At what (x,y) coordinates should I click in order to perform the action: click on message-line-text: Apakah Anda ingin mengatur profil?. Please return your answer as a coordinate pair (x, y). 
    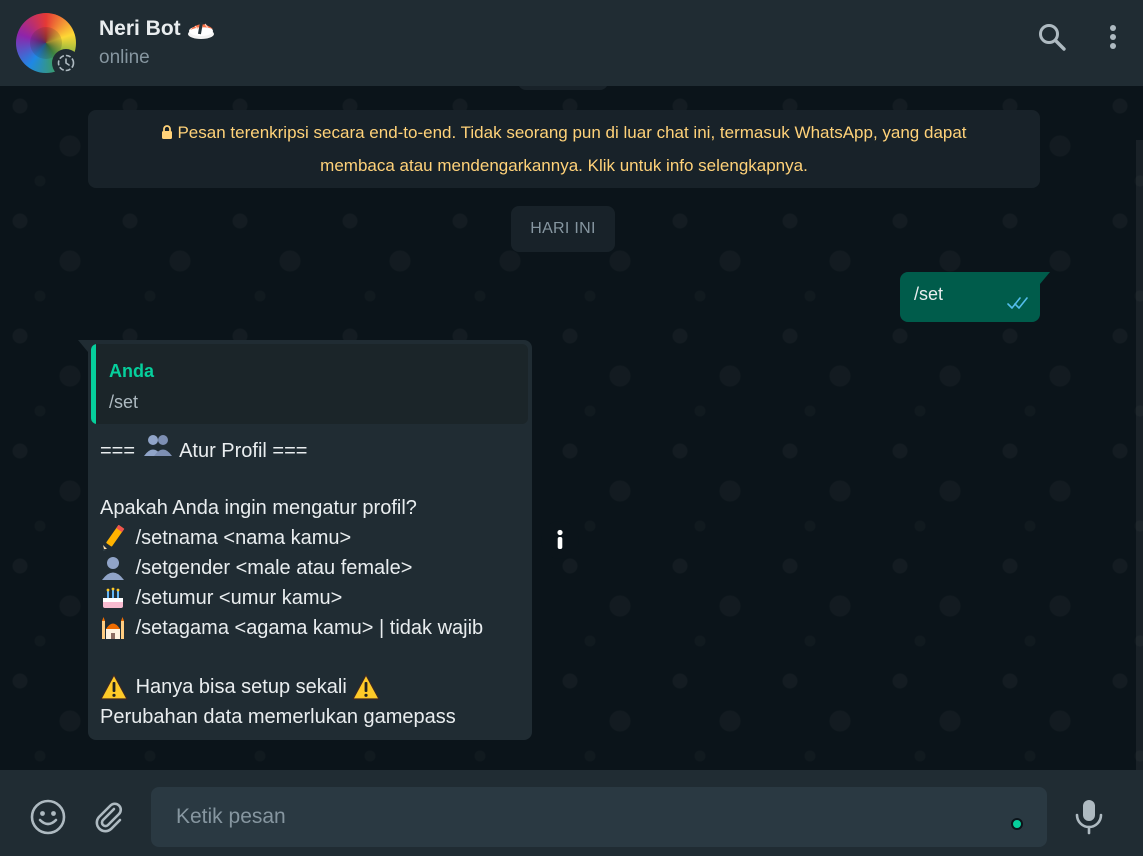
    Looking at the image, I should click on (258, 508).